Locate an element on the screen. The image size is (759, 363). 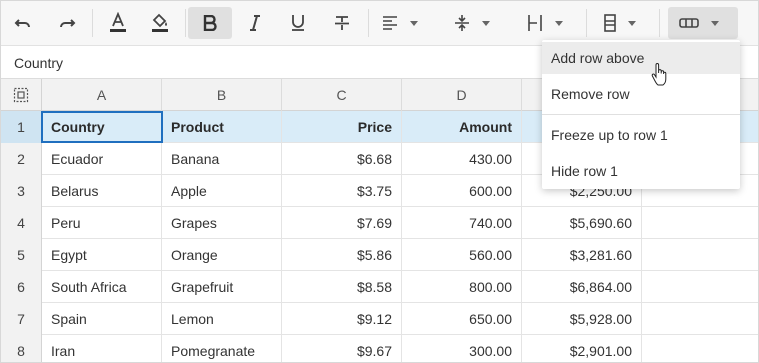
table-row: 5 Egypt Orange $5.86 560.00 $3,281.60 is located at coordinates (379, 255).